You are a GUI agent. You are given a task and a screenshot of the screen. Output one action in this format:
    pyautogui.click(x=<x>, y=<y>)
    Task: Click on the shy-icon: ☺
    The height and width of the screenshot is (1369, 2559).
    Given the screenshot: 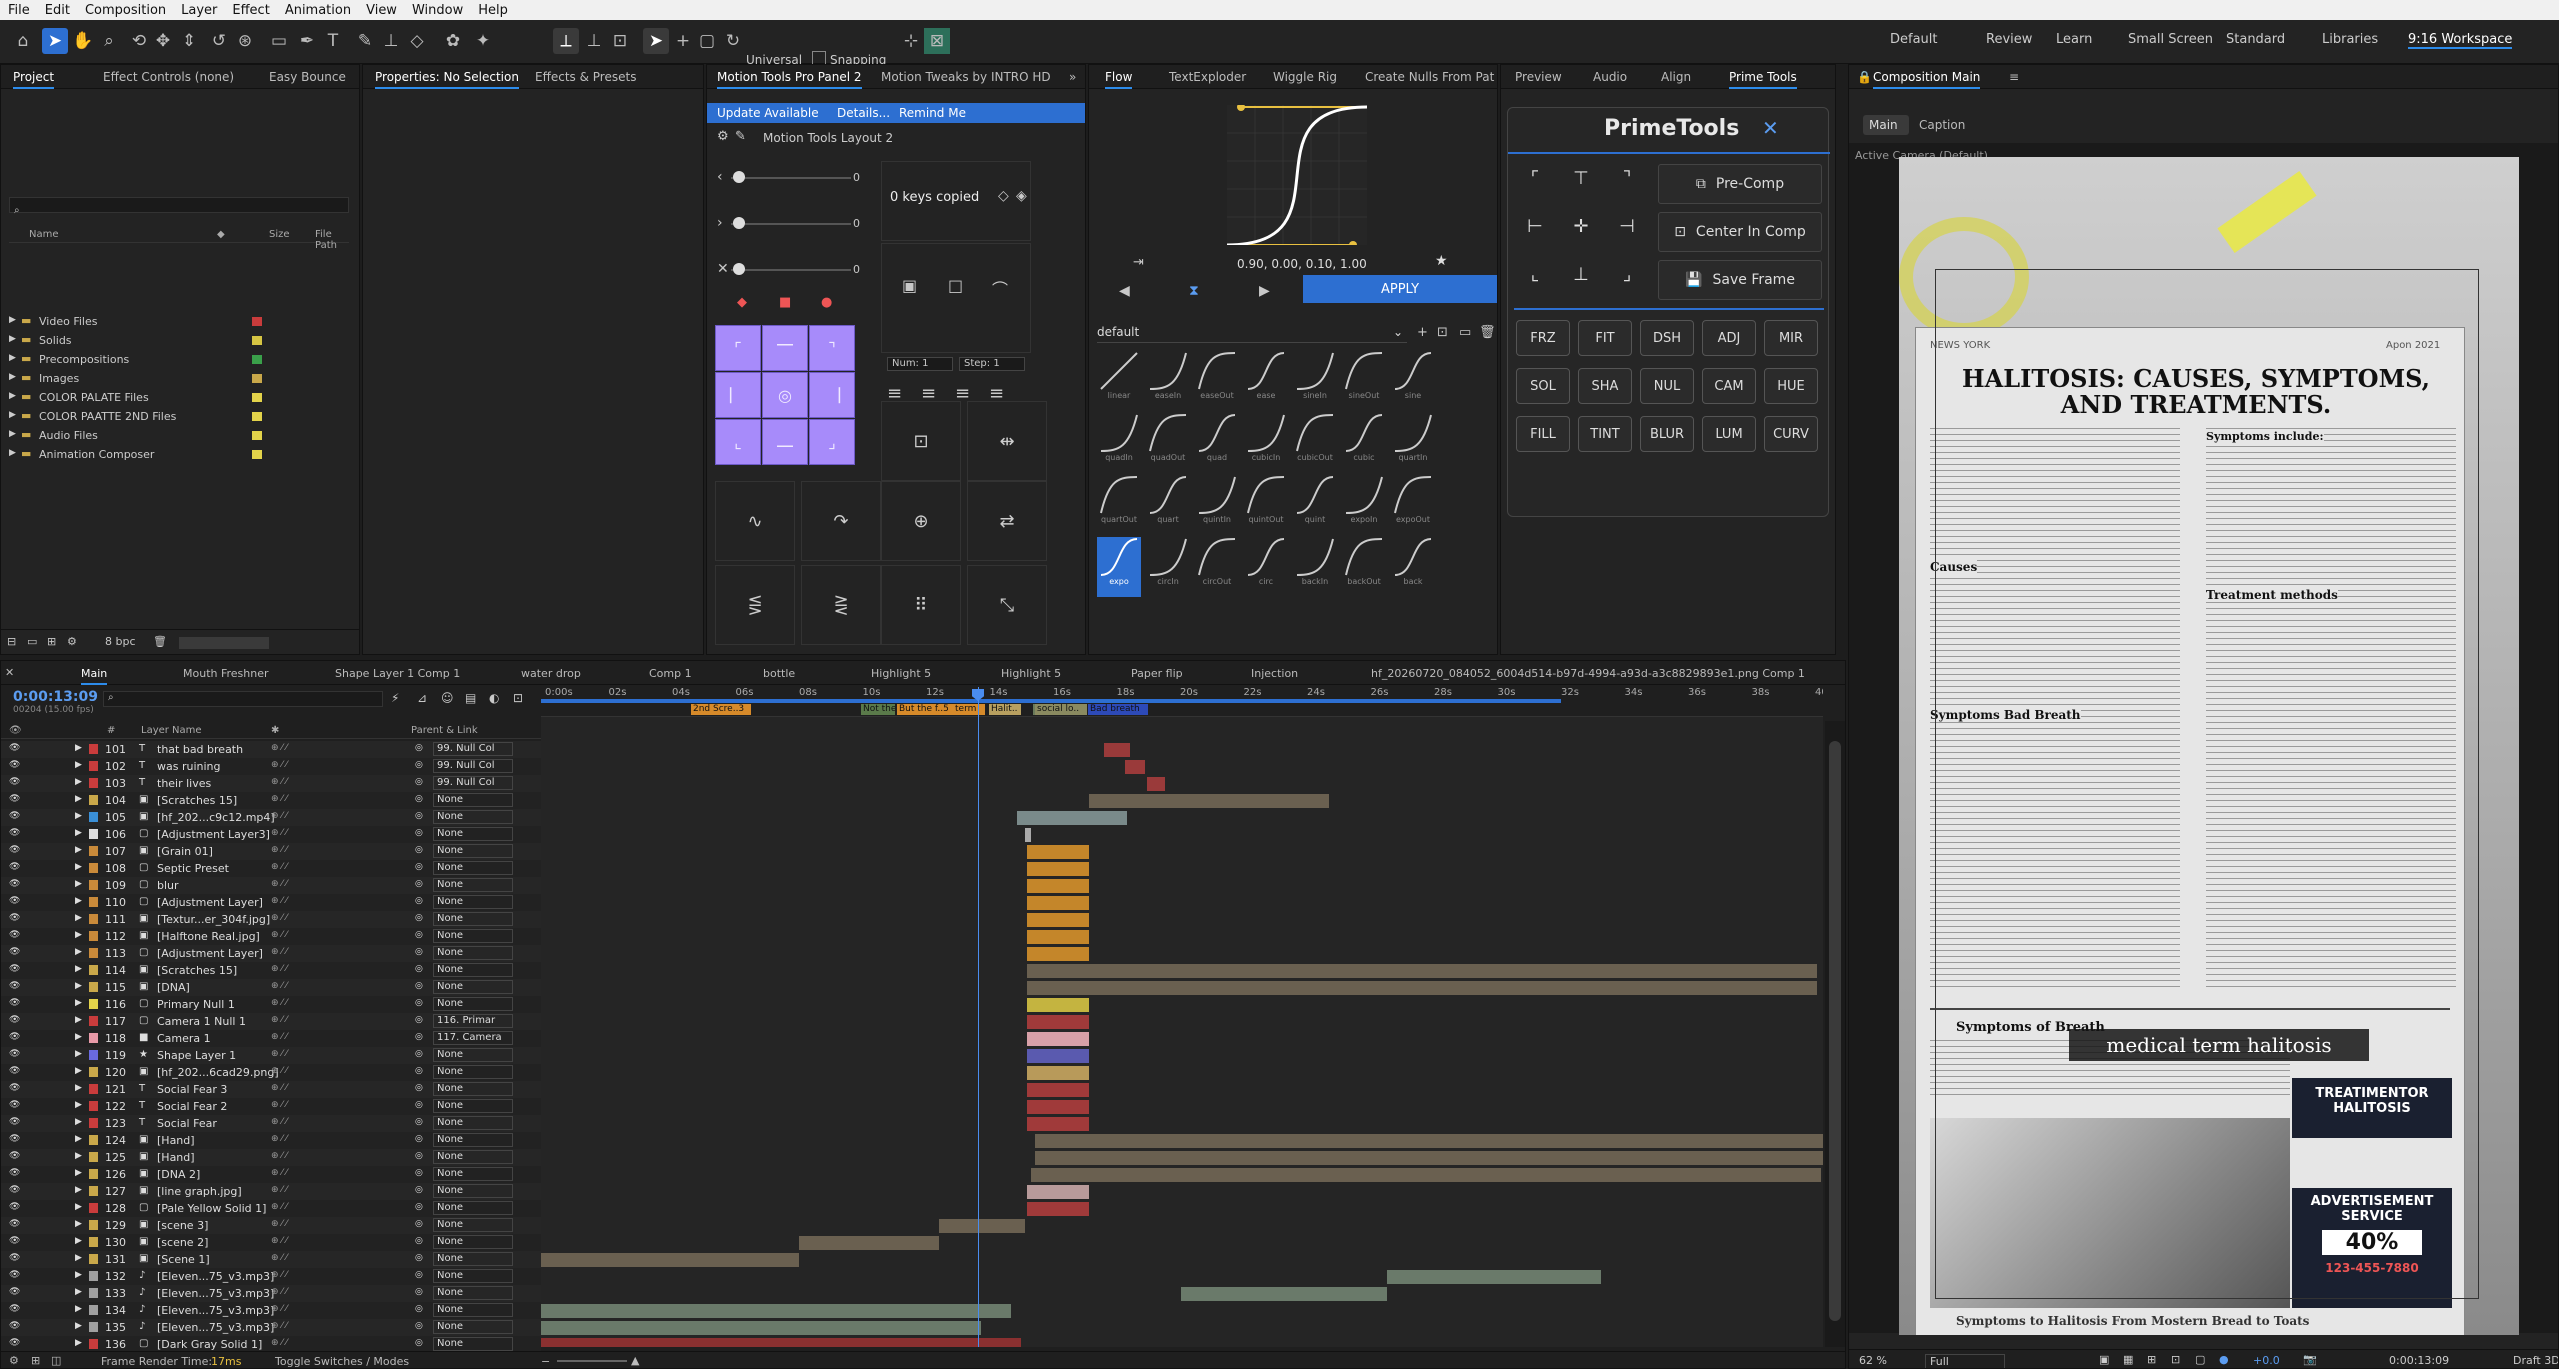 What is the action you would take?
    pyautogui.click(x=447, y=698)
    